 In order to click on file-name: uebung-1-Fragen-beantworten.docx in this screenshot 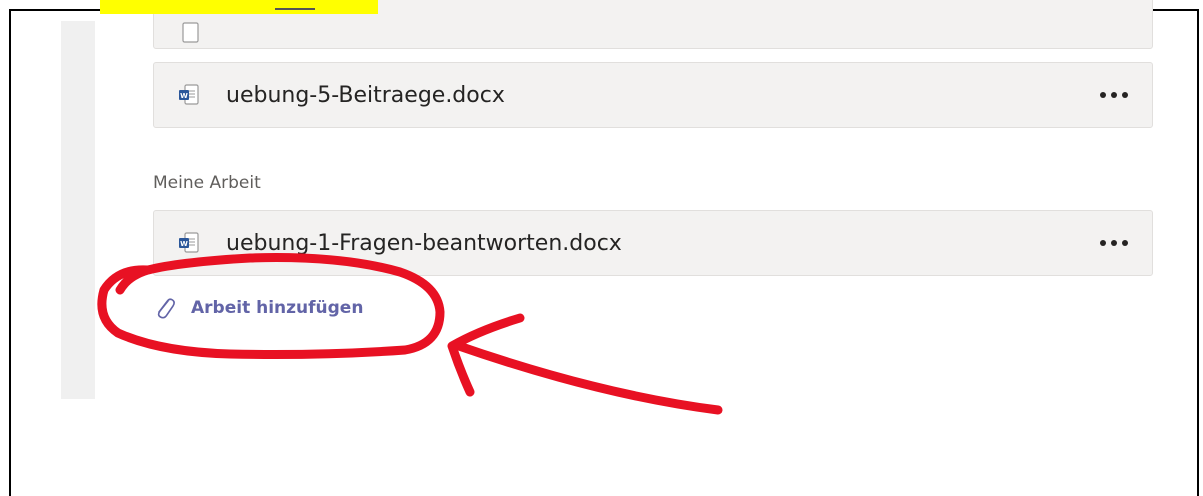, I will do `click(424, 243)`.